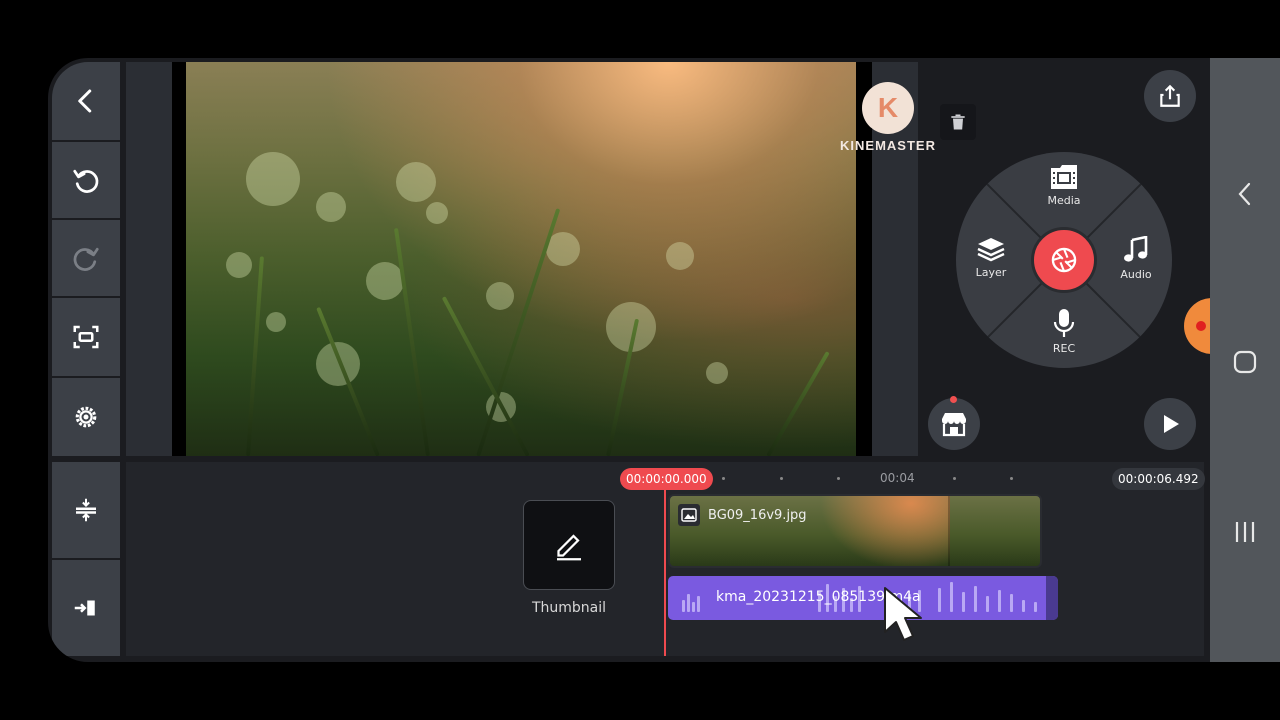  I want to click on playhead, so click(665, 572).